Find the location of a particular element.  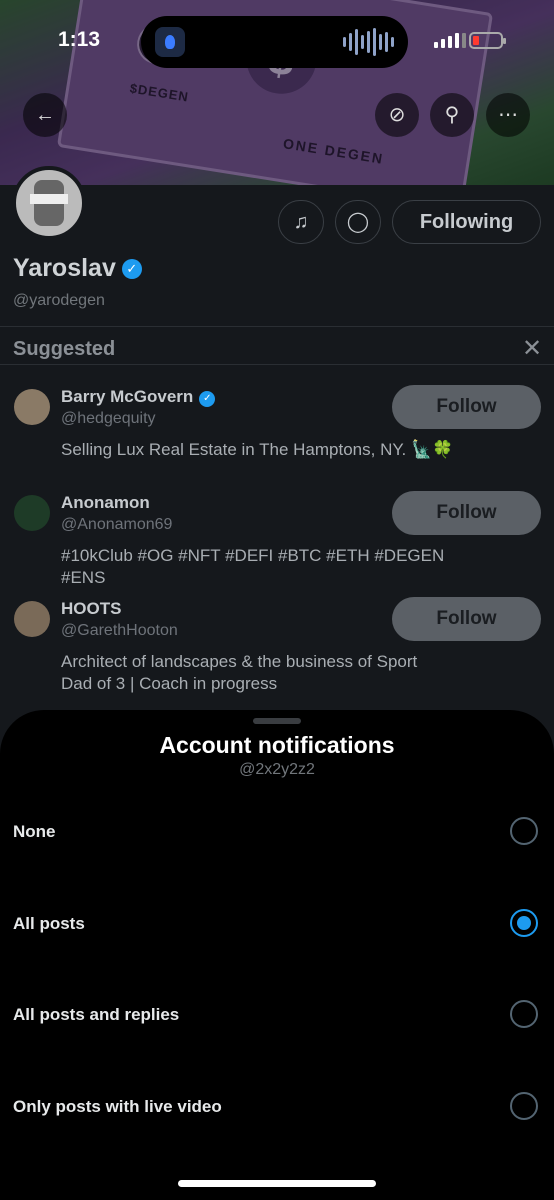

option-label: All posts is located at coordinates (49, 923).